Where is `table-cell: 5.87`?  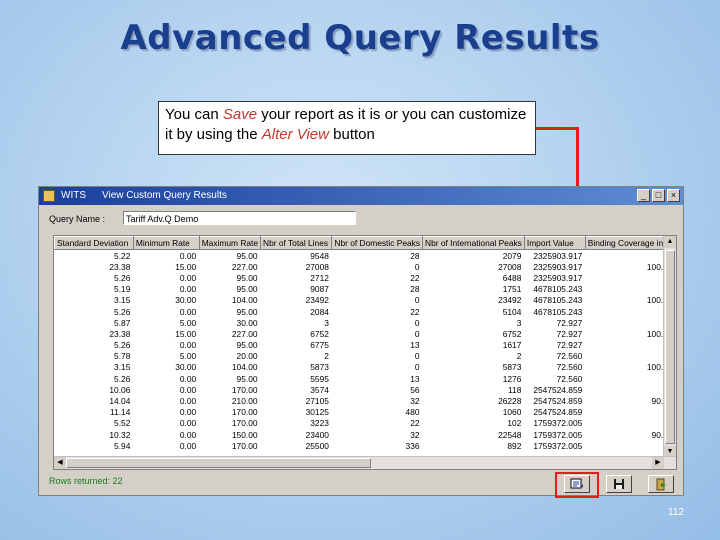
table-cell: 5.87 is located at coordinates (122, 322).